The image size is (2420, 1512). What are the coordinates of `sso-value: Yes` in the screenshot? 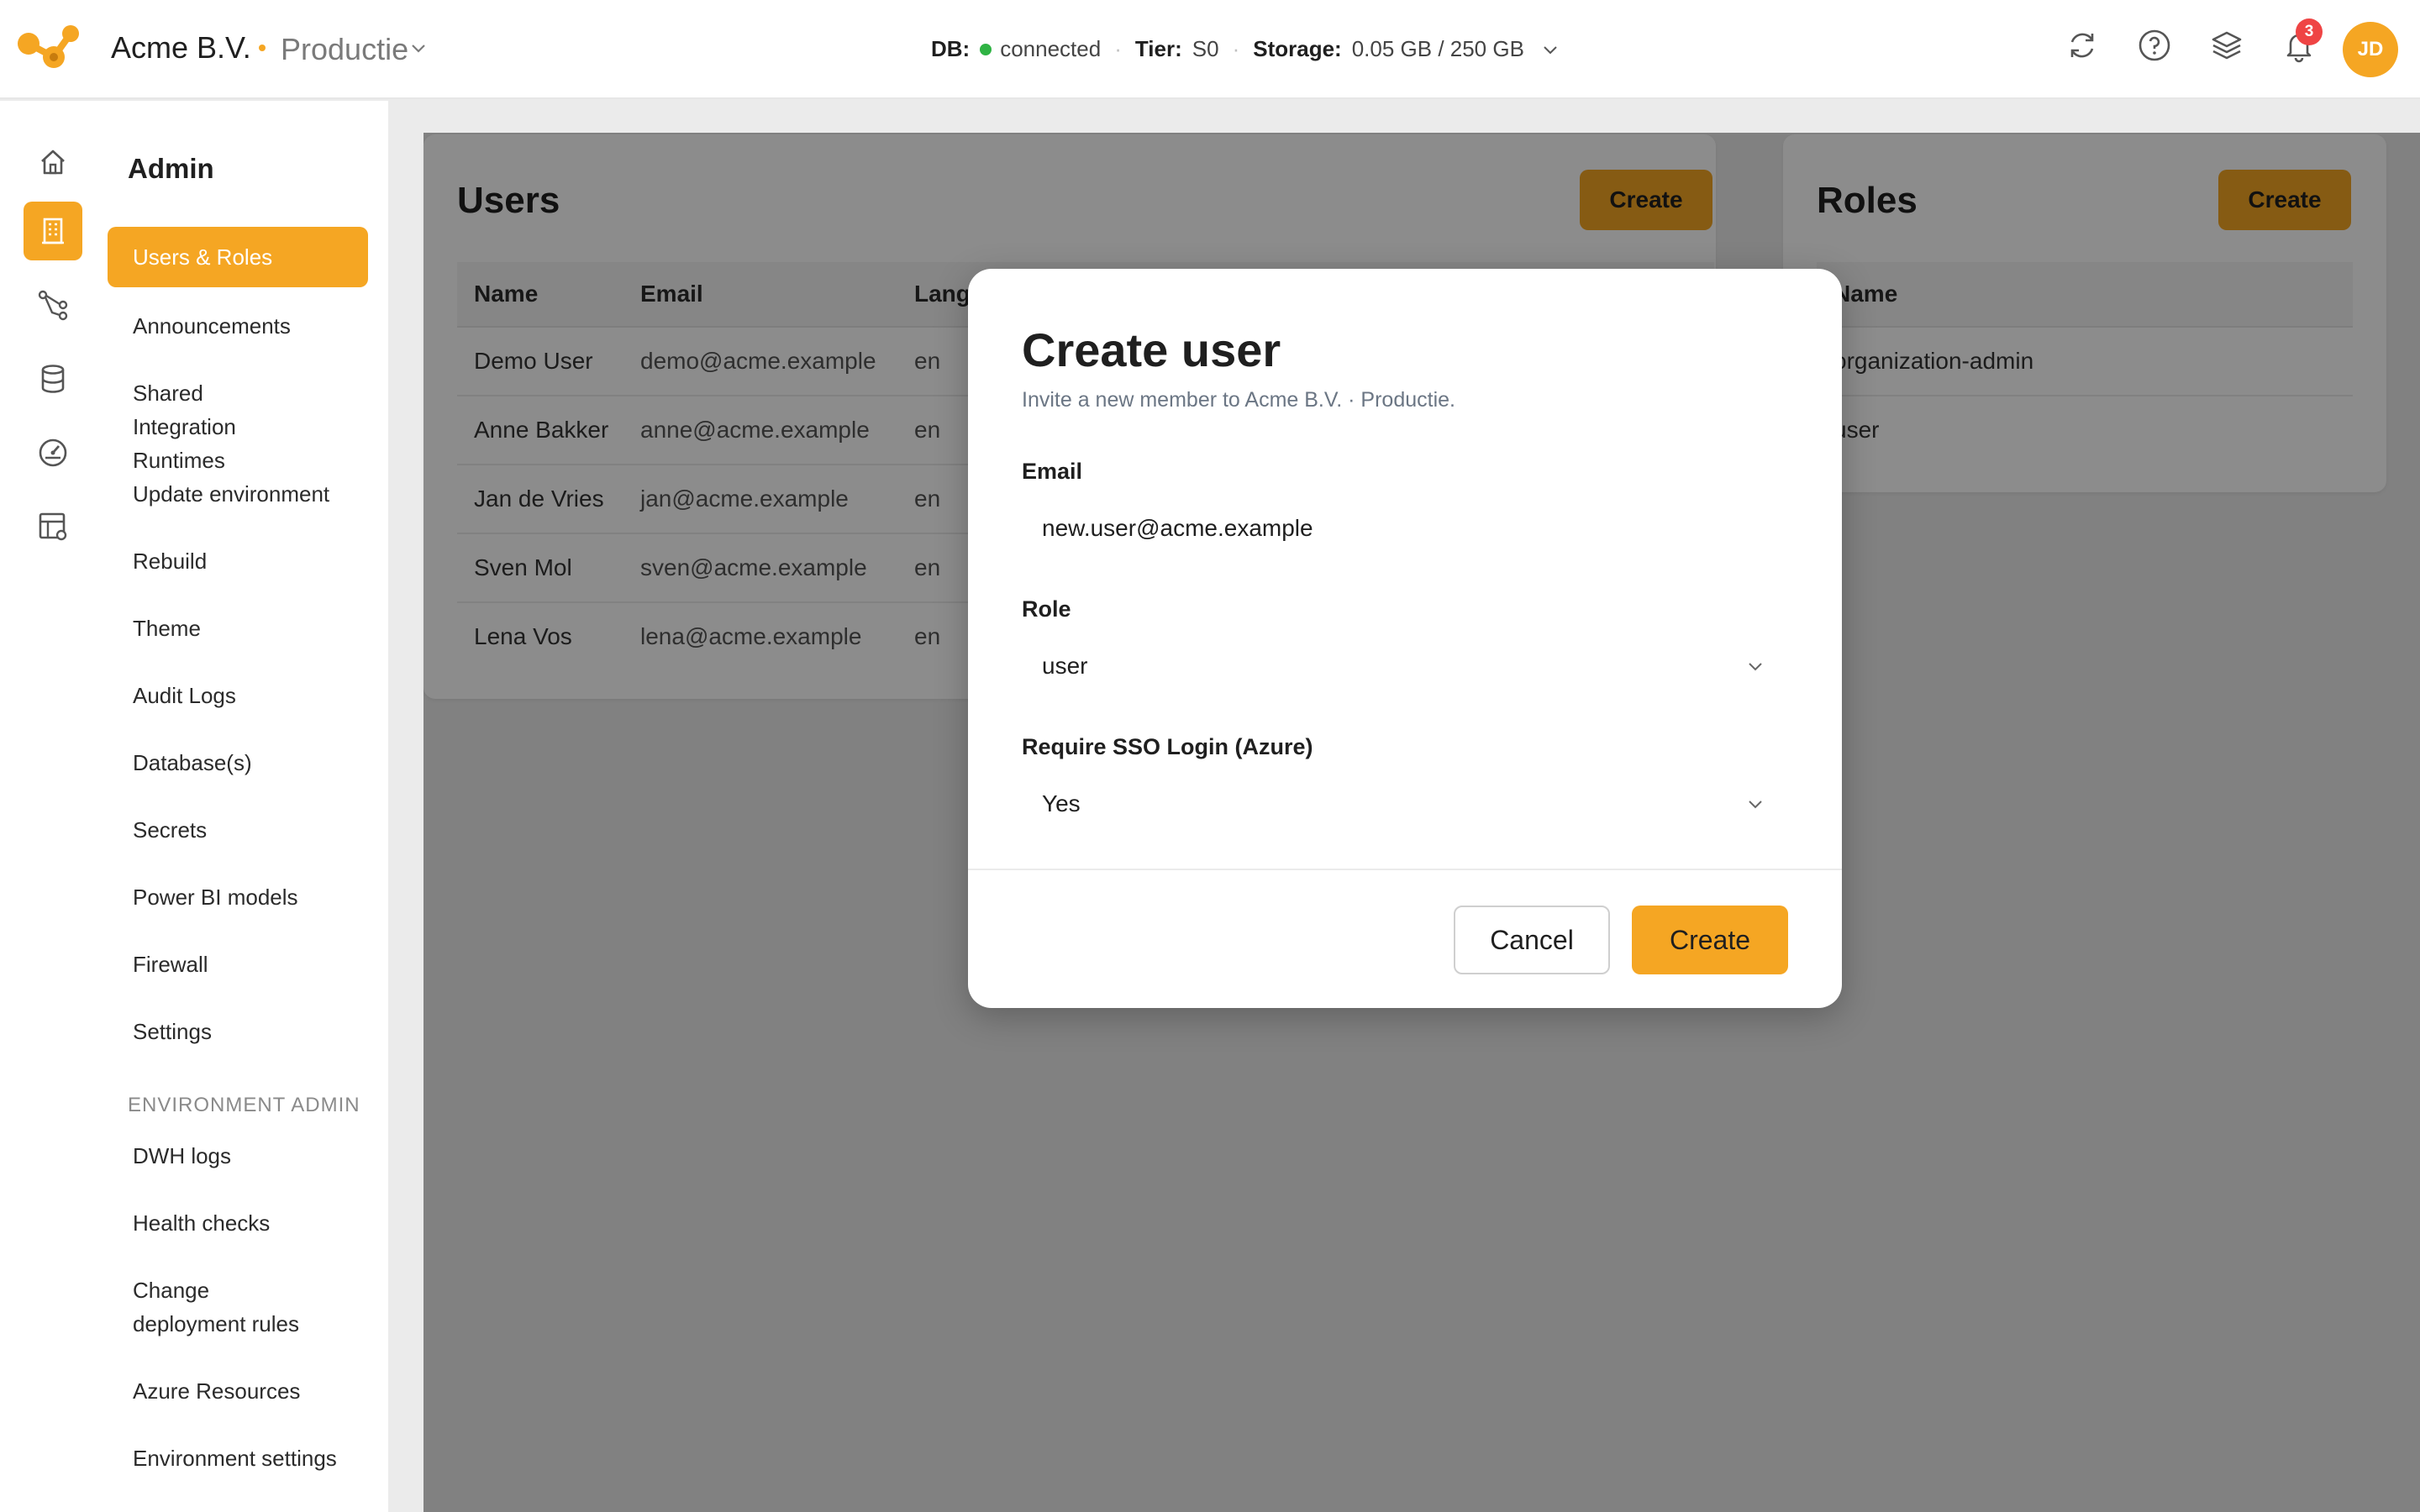 It's located at (1061, 803).